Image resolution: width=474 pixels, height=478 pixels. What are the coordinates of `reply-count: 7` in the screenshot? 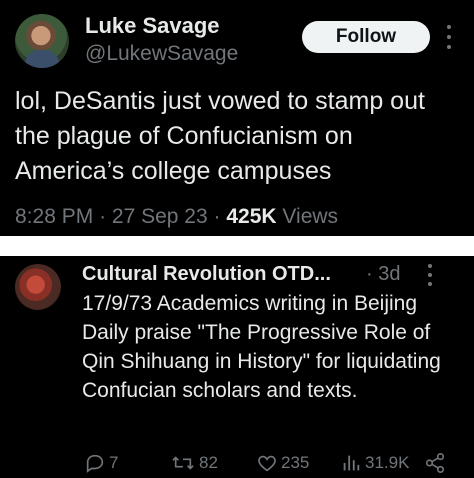 It's located at (114, 462).